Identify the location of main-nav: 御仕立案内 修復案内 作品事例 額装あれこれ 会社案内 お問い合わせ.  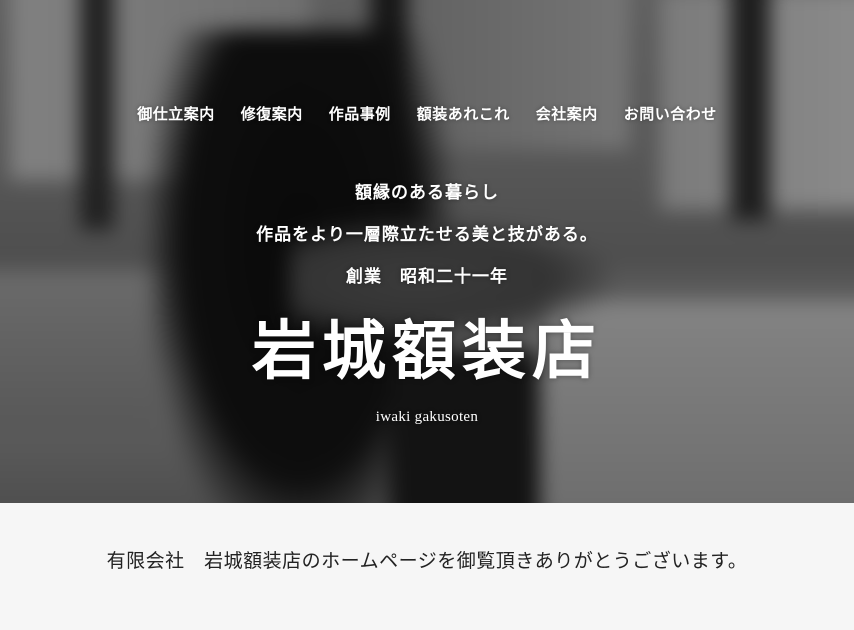
(427, 113).